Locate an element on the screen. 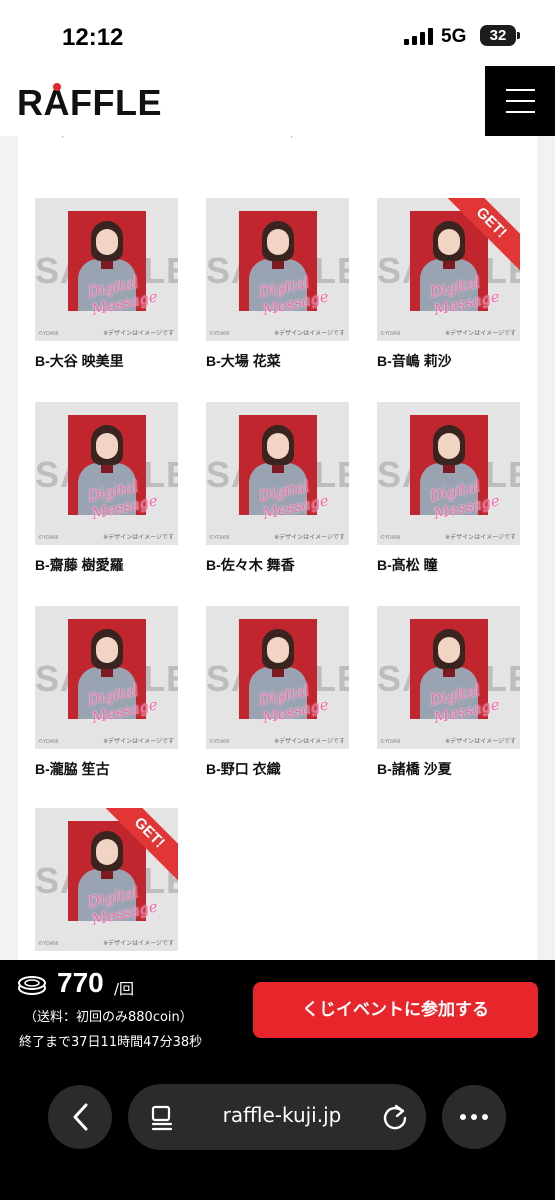 The width and height of the screenshot is (555, 1200). url-text: raffle-kuji.jp is located at coordinates (282, 1115).